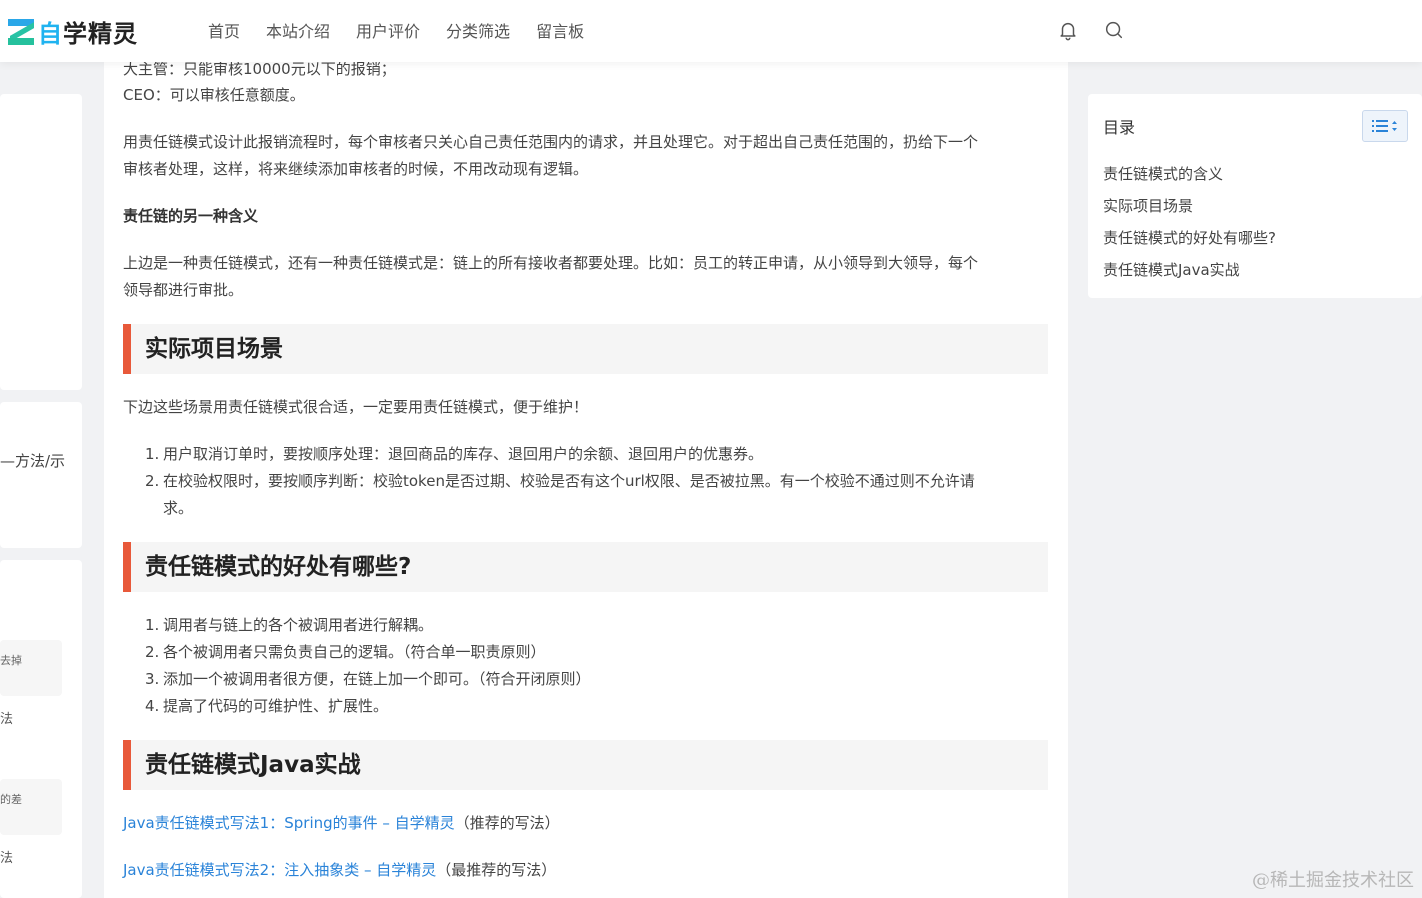  What do you see at coordinates (11, 660) in the screenshot?
I see `left-mini-text: 去掉` at bounding box center [11, 660].